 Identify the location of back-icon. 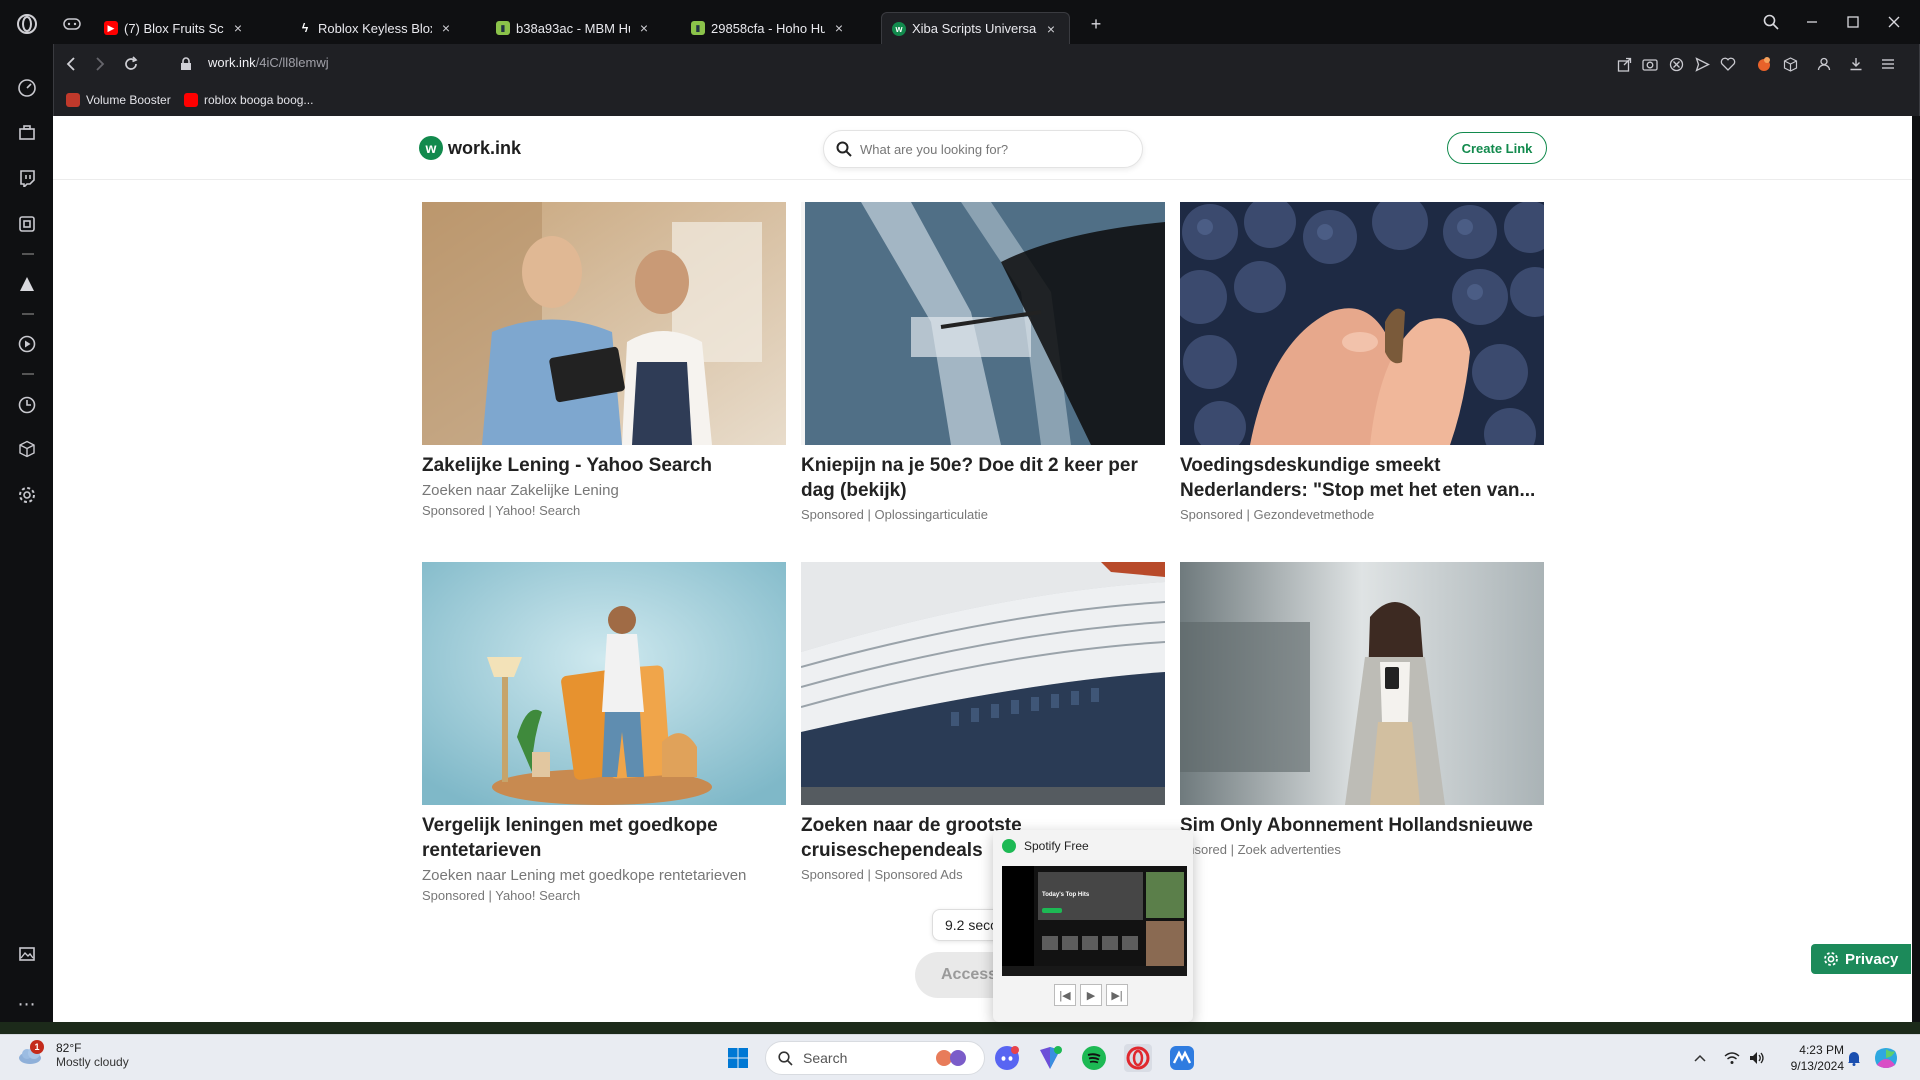
(71, 64).